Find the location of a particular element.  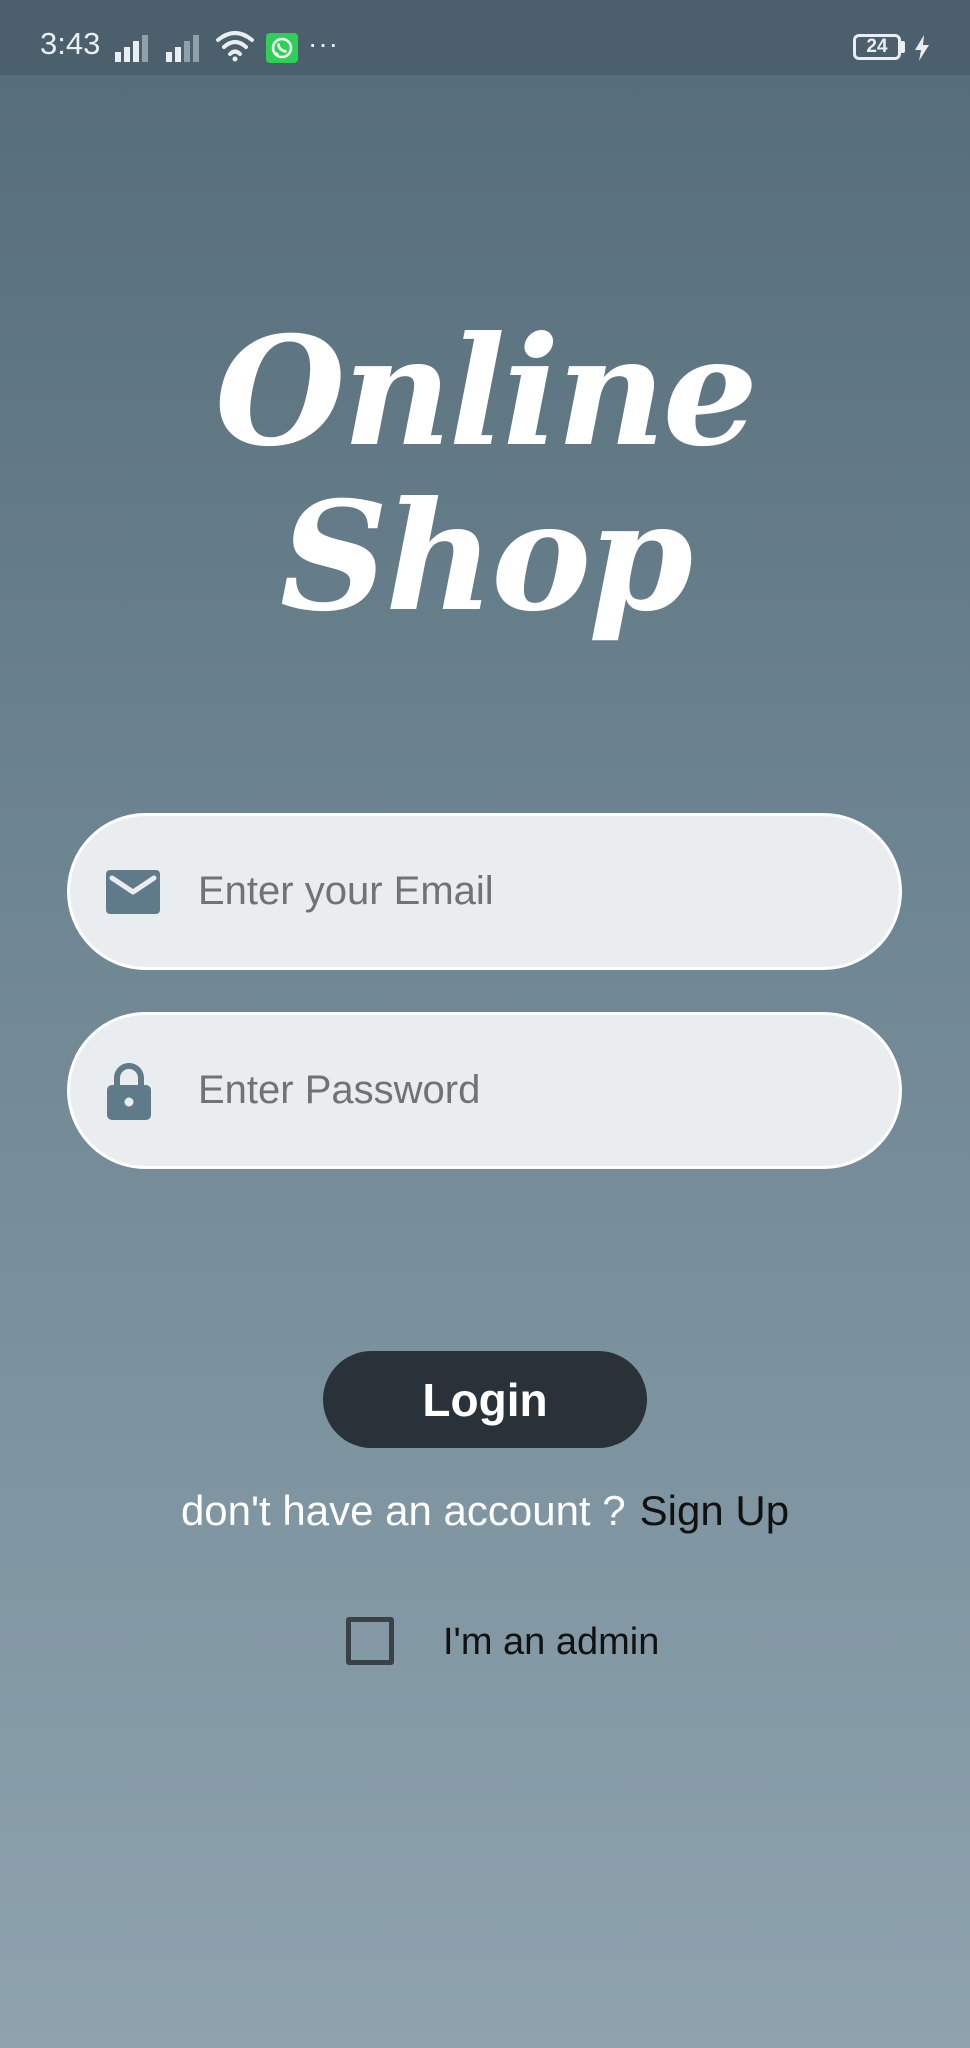

battery-tip is located at coordinates (903, 47).